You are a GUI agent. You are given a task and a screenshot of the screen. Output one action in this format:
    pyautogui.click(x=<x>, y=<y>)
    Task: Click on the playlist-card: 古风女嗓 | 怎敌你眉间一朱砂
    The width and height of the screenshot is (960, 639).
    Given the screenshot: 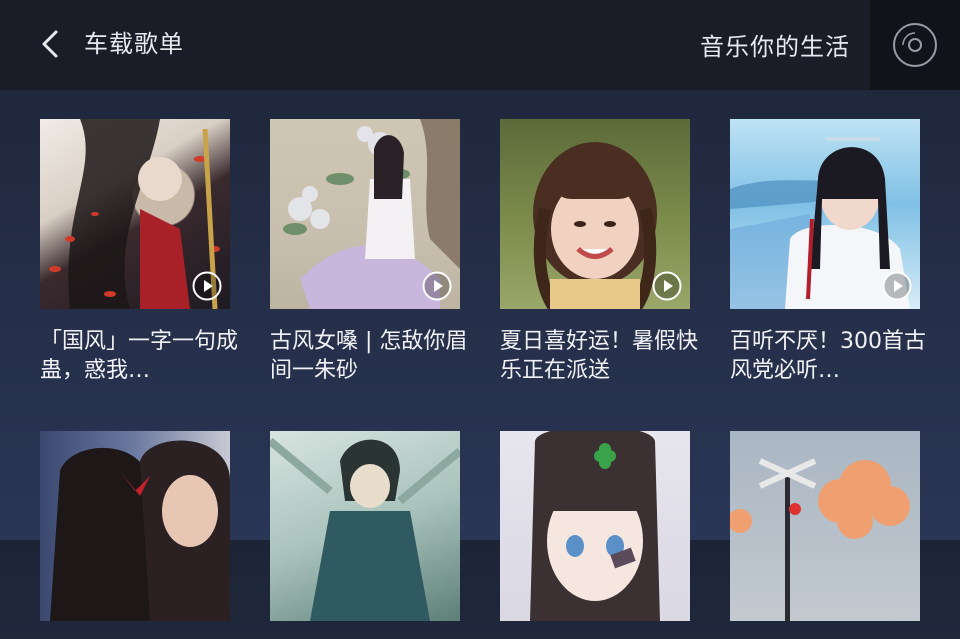 What is the action you would take?
    pyautogui.click(x=368, y=252)
    